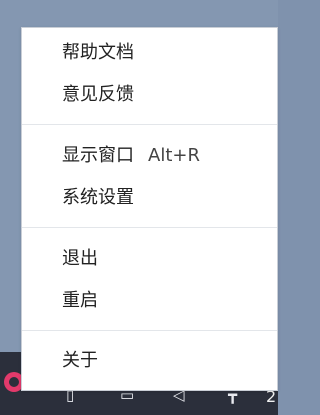  I want to click on menu-item-restart: 重启, so click(80, 301).